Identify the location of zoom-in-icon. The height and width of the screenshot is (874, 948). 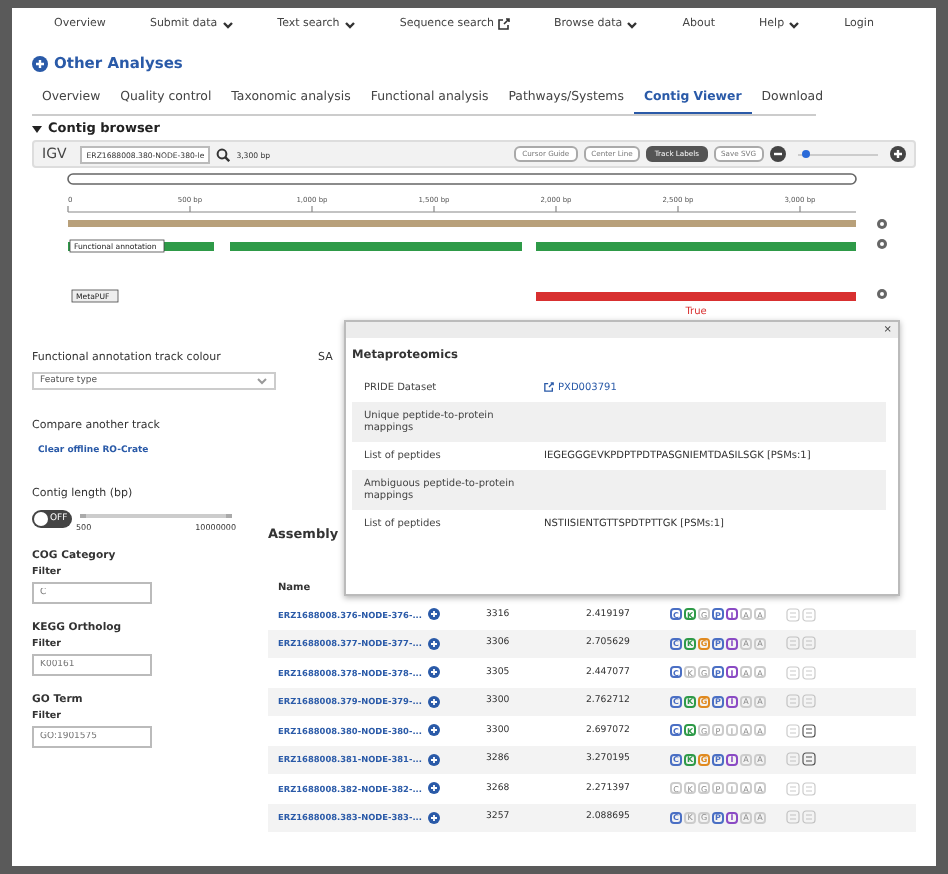
(898, 154).